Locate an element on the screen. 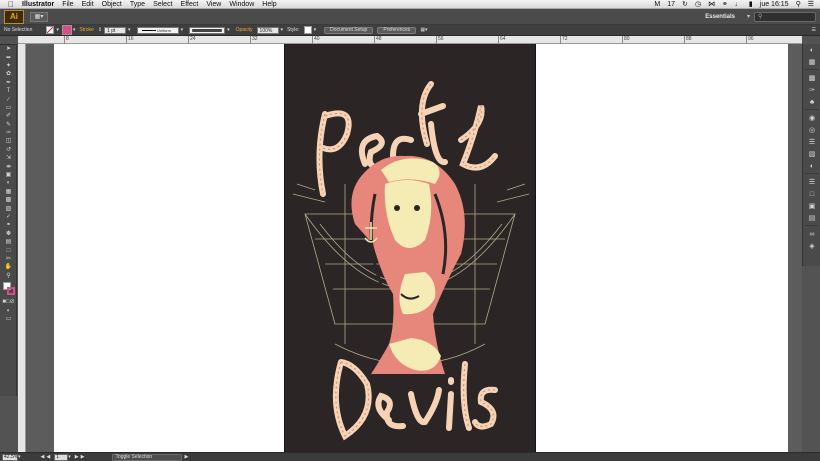 This screenshot has height=461, width=820. volume-icon: ♩ is located at coordinates (738, 4).